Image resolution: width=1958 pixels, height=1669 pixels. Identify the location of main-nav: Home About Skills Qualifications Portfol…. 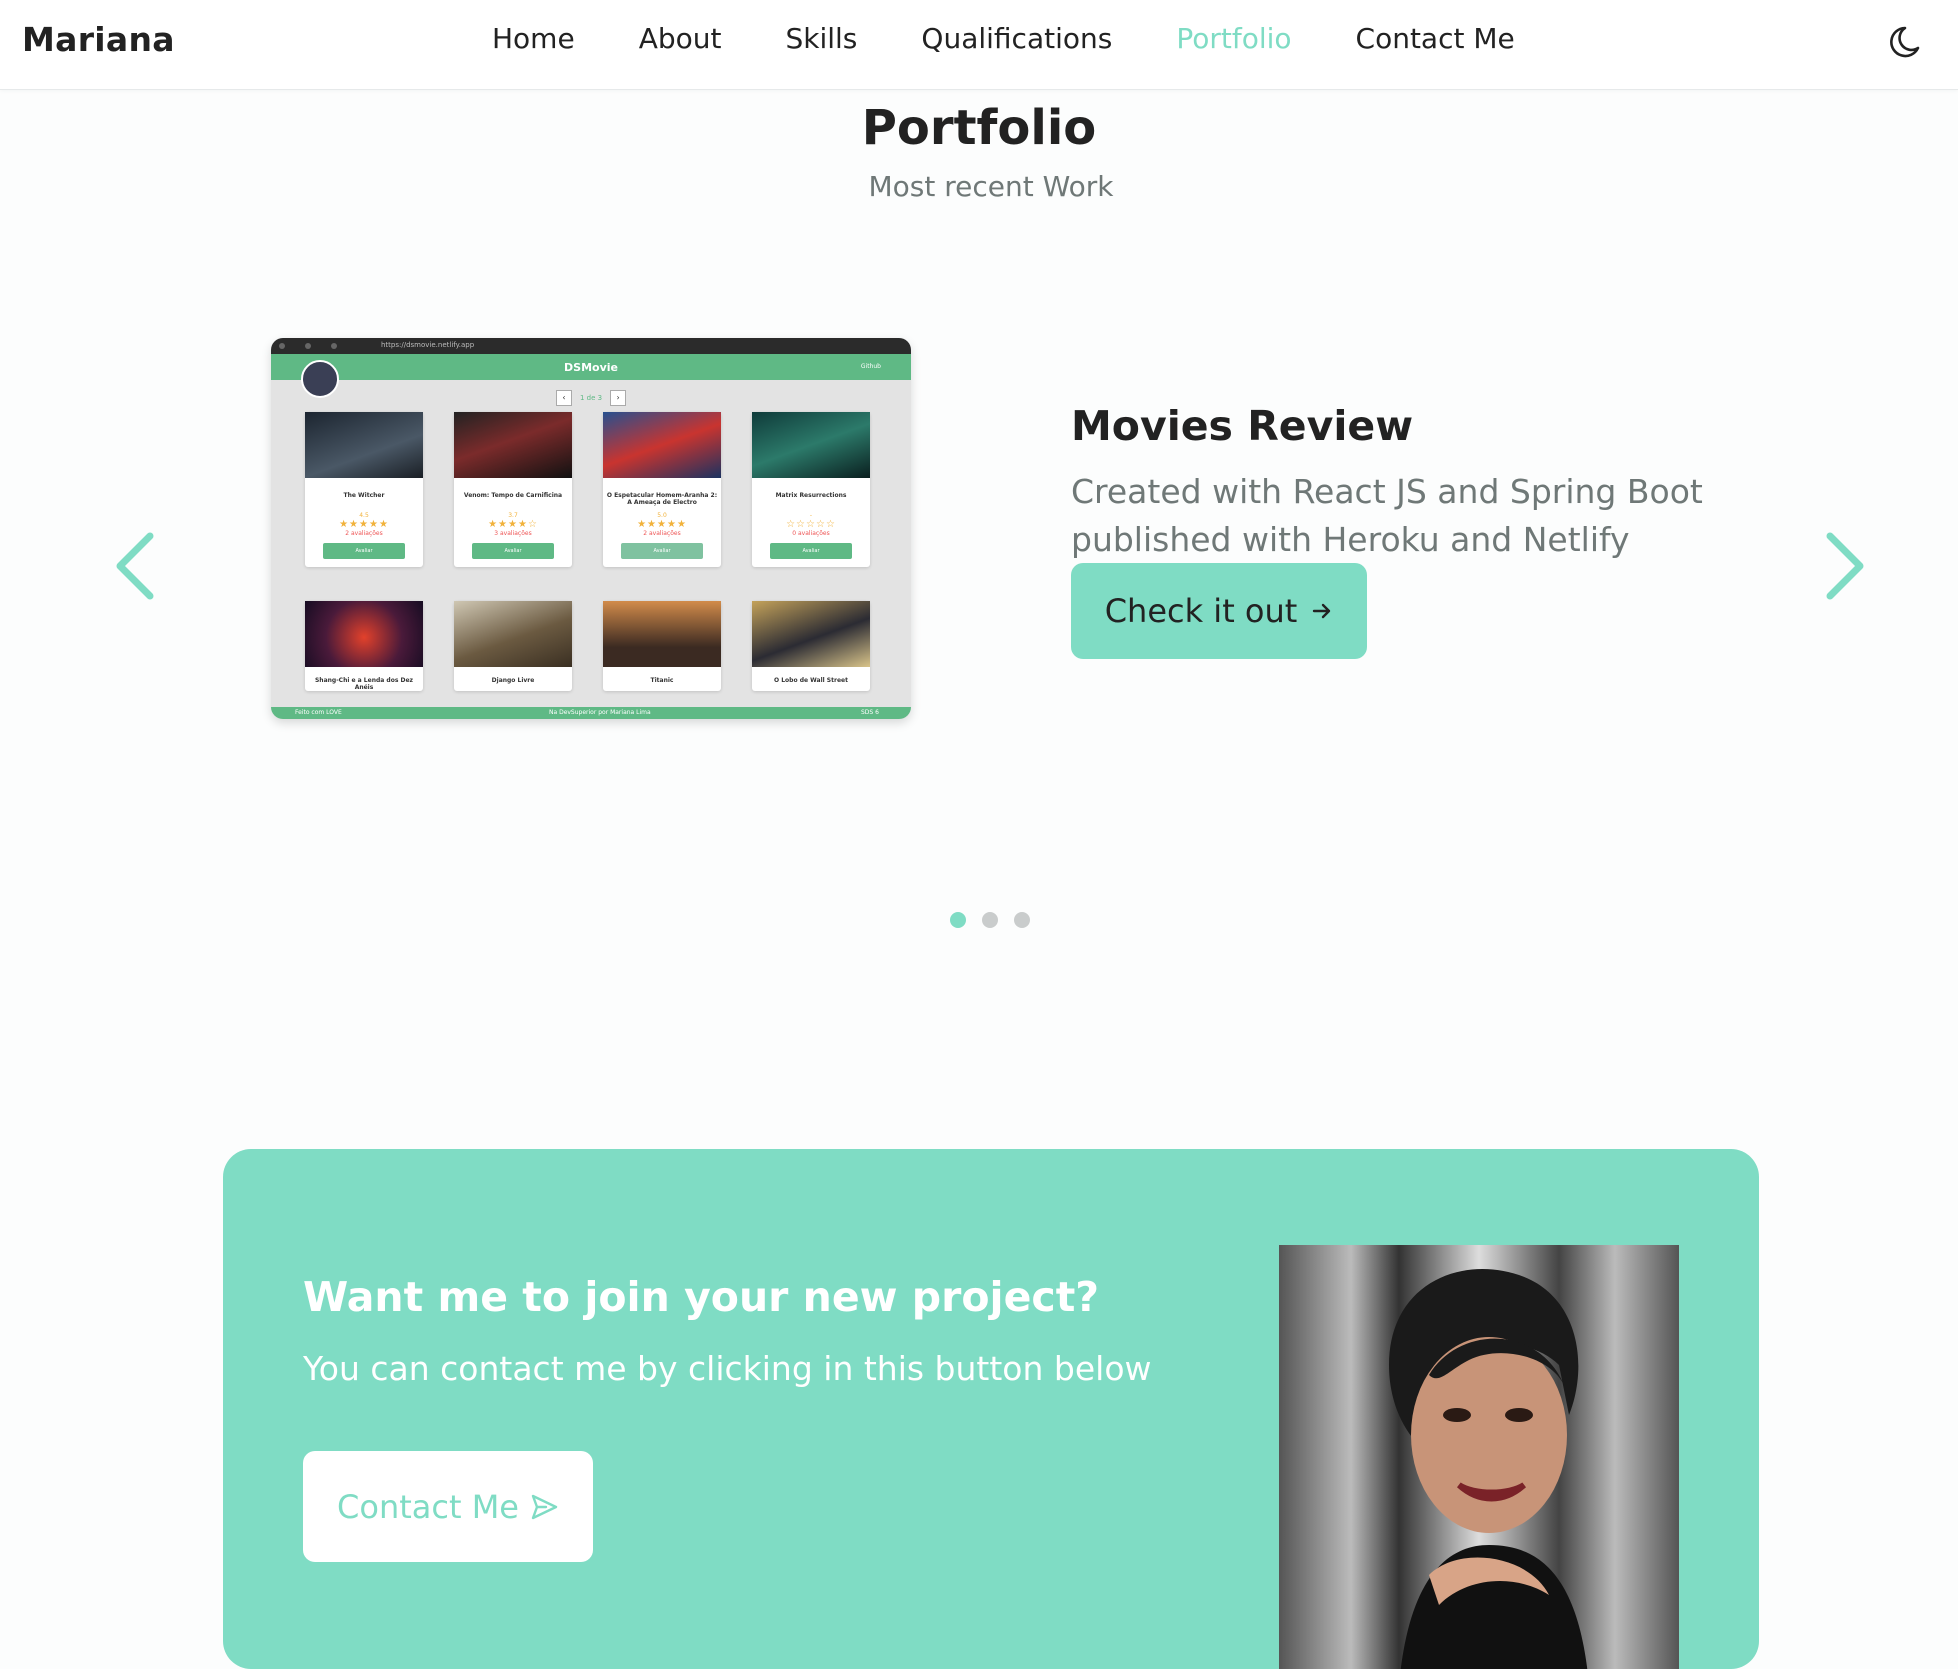
(1035, 38).